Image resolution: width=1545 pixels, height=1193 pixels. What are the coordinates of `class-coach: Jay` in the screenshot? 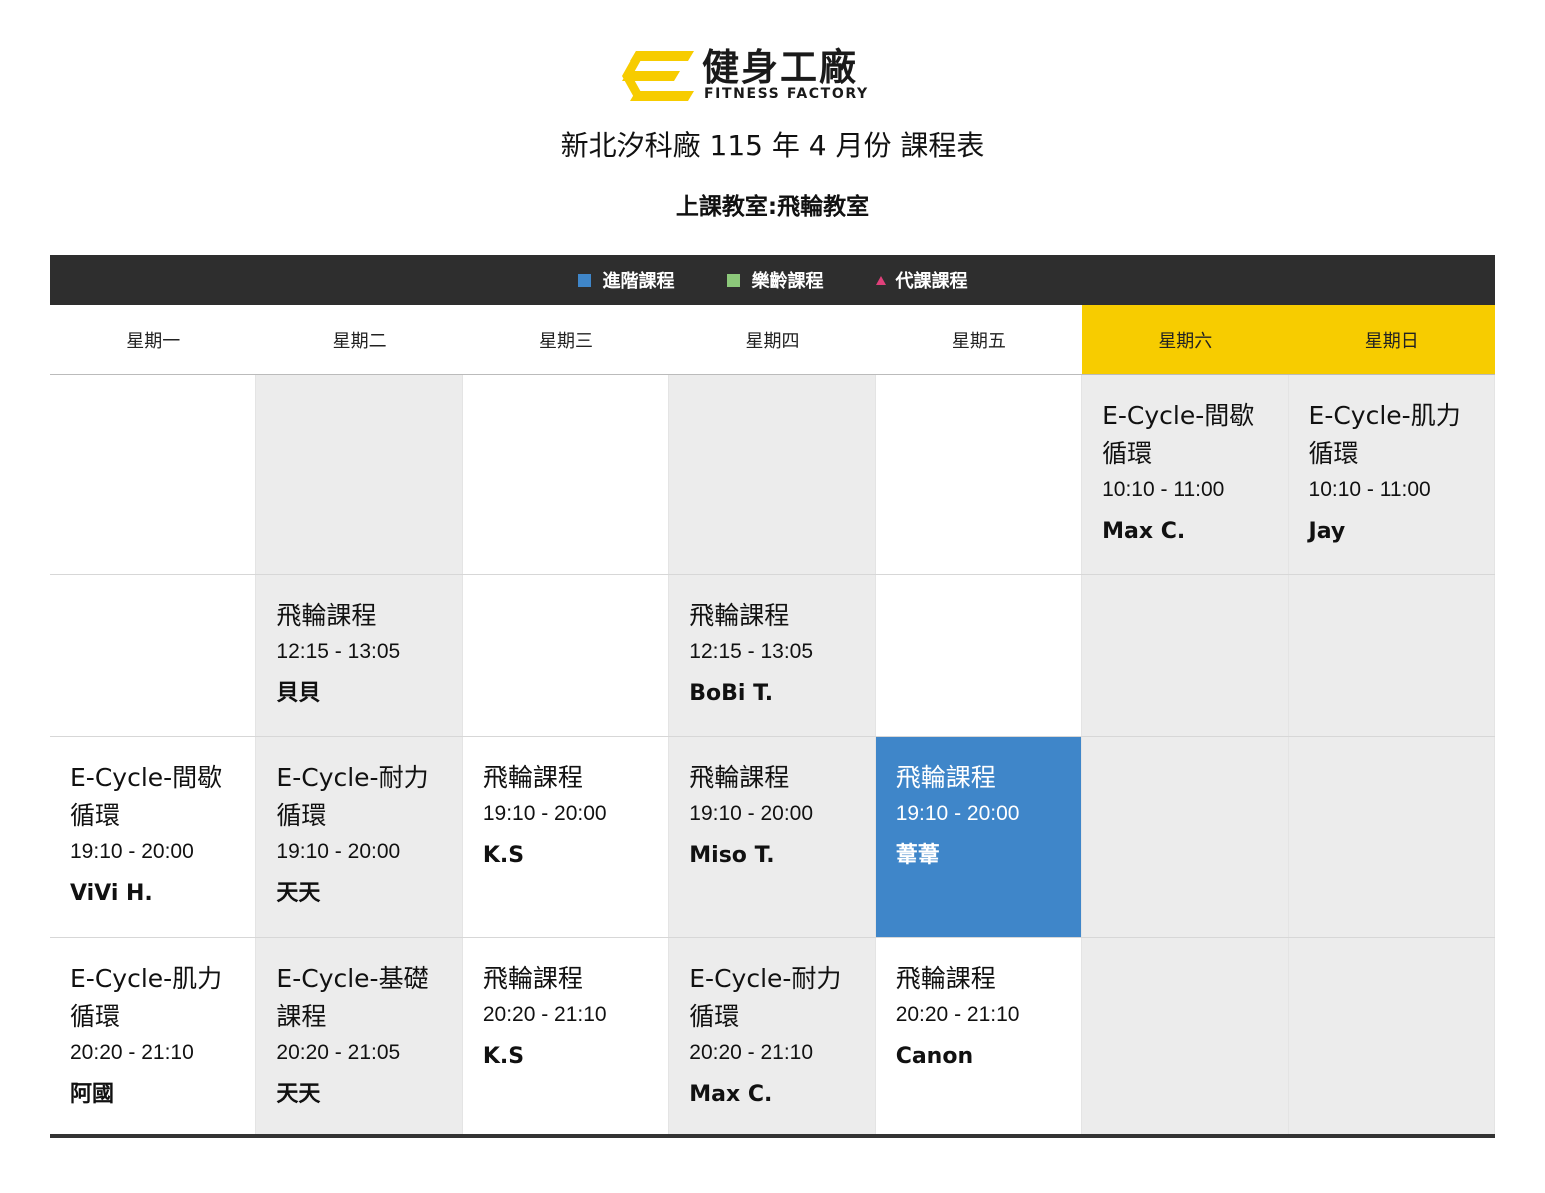 It's located at (1327, 531).